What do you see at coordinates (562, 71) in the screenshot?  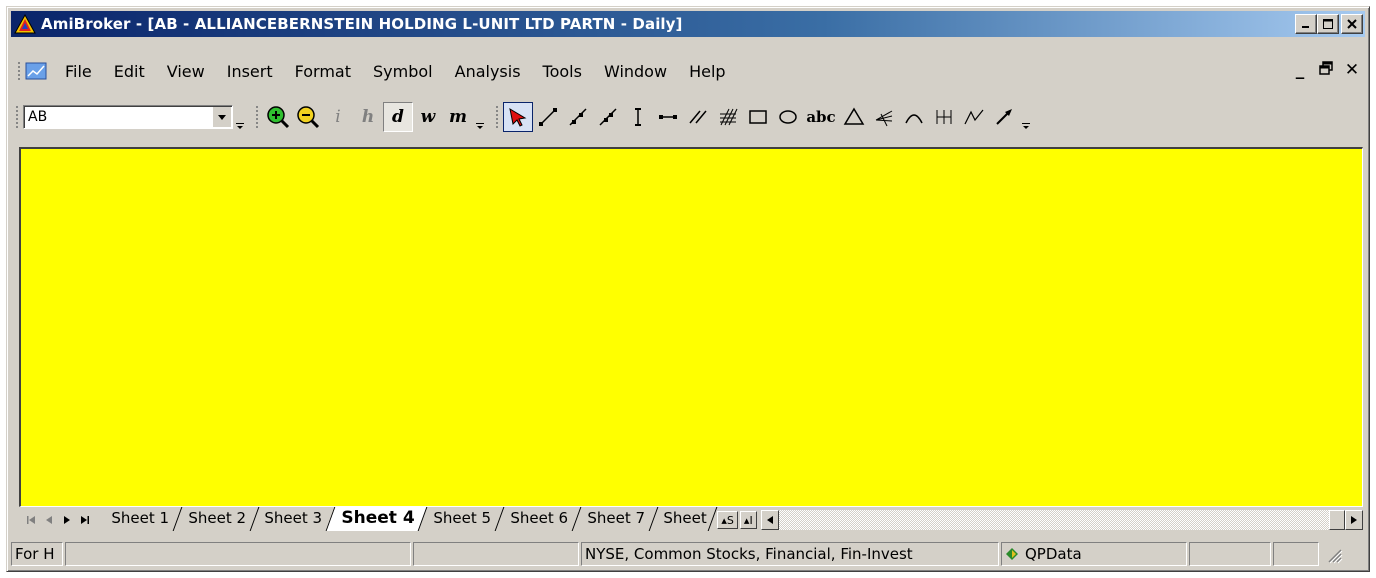 I see `menu-tools: Tools` at bounding box center [562, 71].